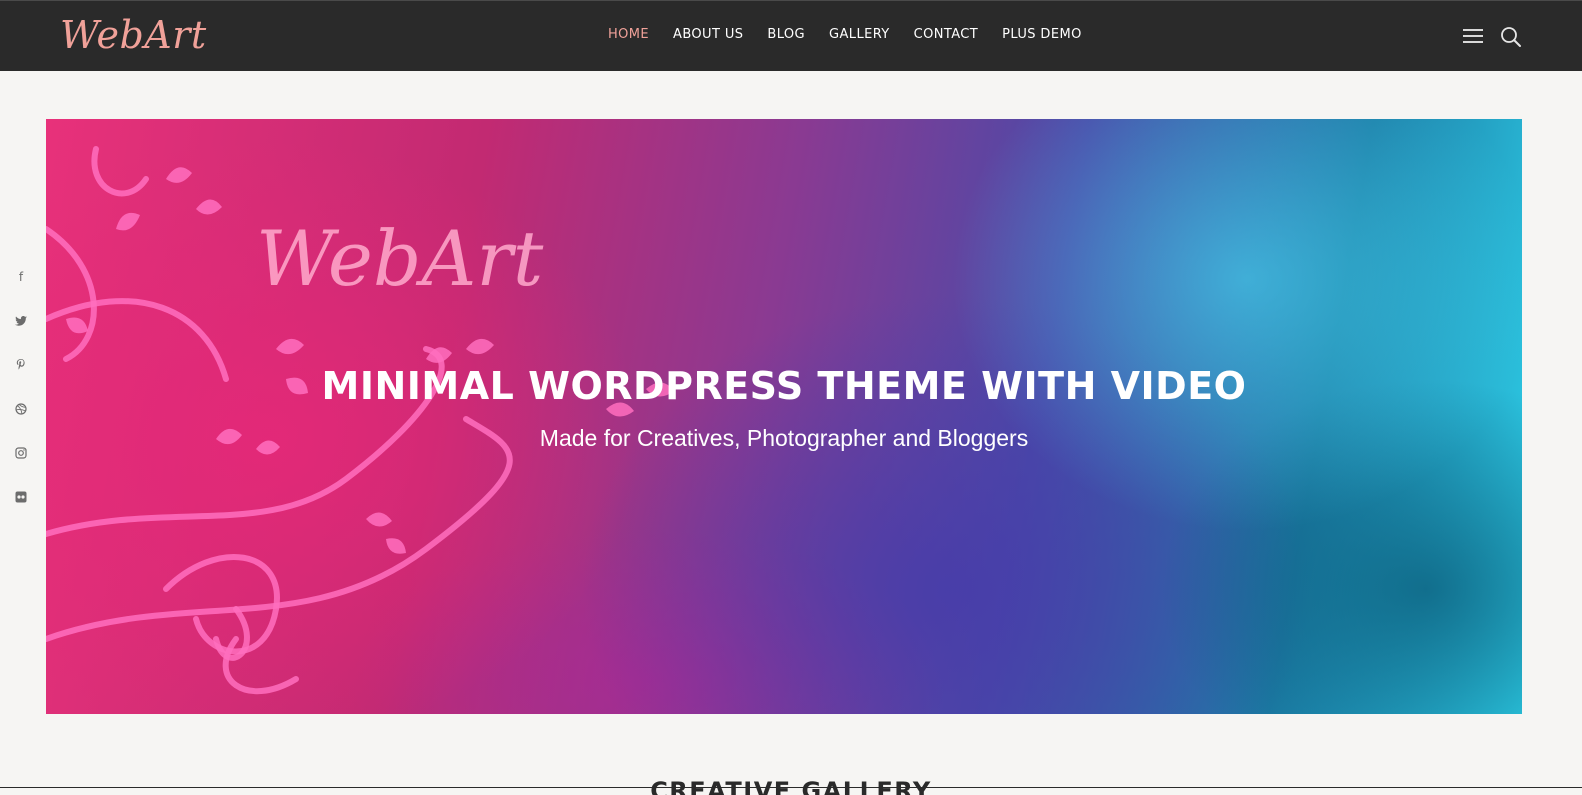 The height and width of the screenshot is (795, 1582). I want to click on dribbble-icon, so click(21, 409).